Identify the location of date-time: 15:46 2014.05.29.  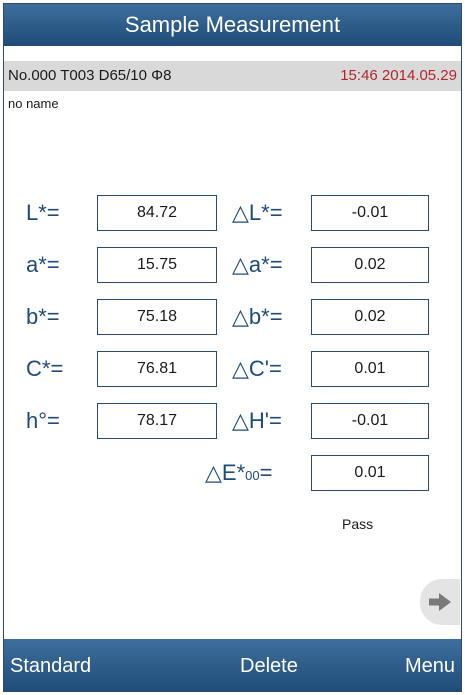
(398, 75).